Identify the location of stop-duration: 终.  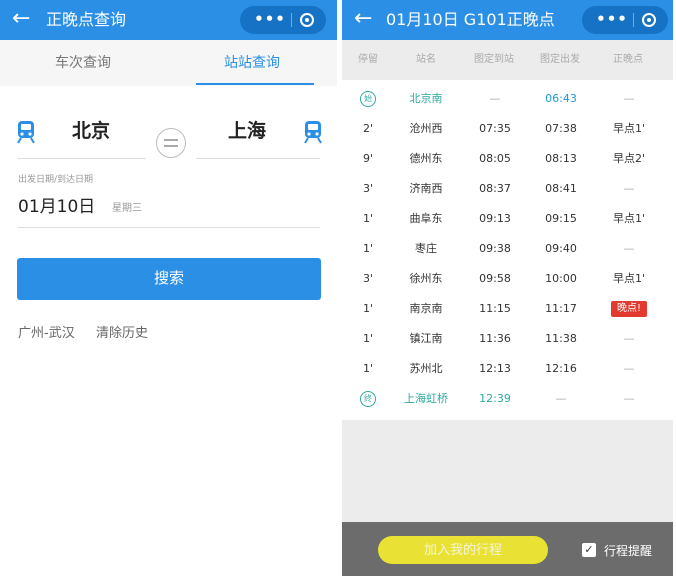
(368, 399).